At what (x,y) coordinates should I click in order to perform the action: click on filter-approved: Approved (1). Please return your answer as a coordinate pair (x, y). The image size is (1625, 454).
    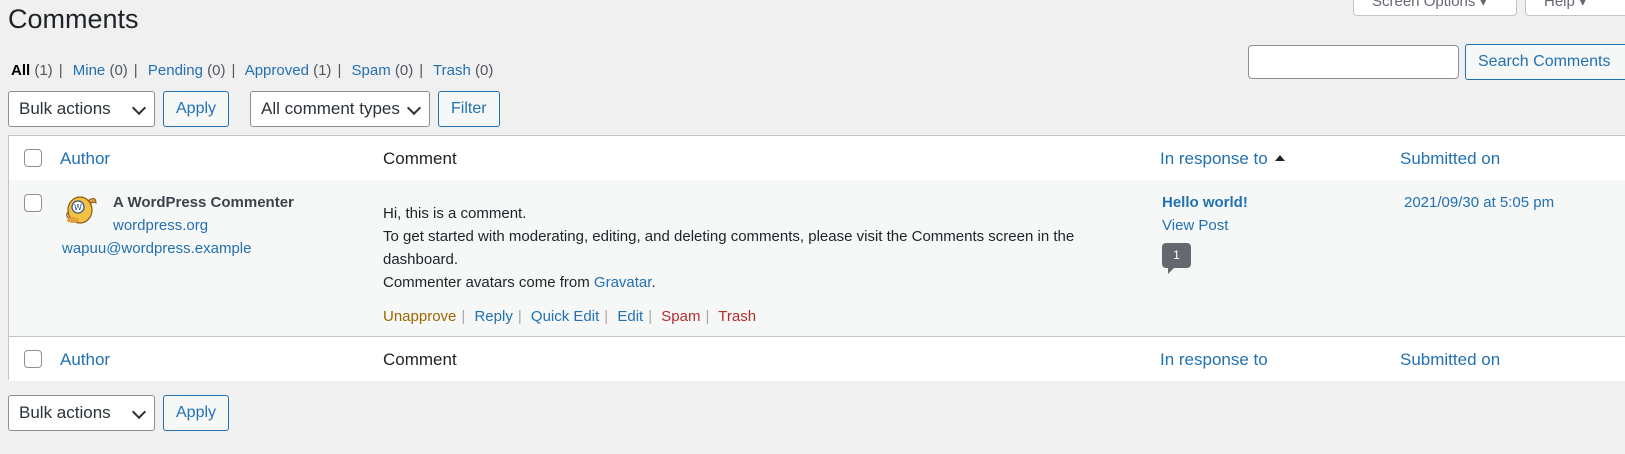
    Looking at the image, I should click on (288, 70).